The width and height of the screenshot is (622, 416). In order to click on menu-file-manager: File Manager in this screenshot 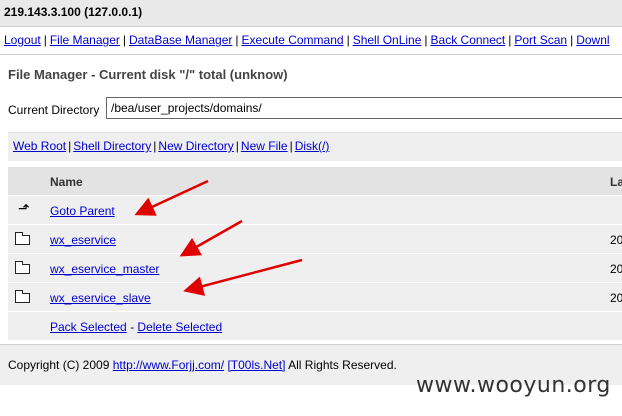, I will do `click(85, 40)`.